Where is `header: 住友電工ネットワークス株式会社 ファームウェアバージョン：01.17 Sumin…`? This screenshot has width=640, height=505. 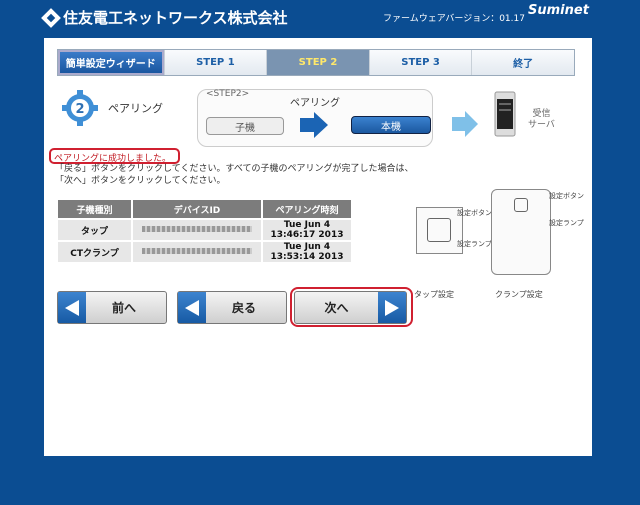
header: 住友電工ネットワークス株式会社 ファームウェアバージョン：01.17 Sumin… is located at coordinates (320, 19).